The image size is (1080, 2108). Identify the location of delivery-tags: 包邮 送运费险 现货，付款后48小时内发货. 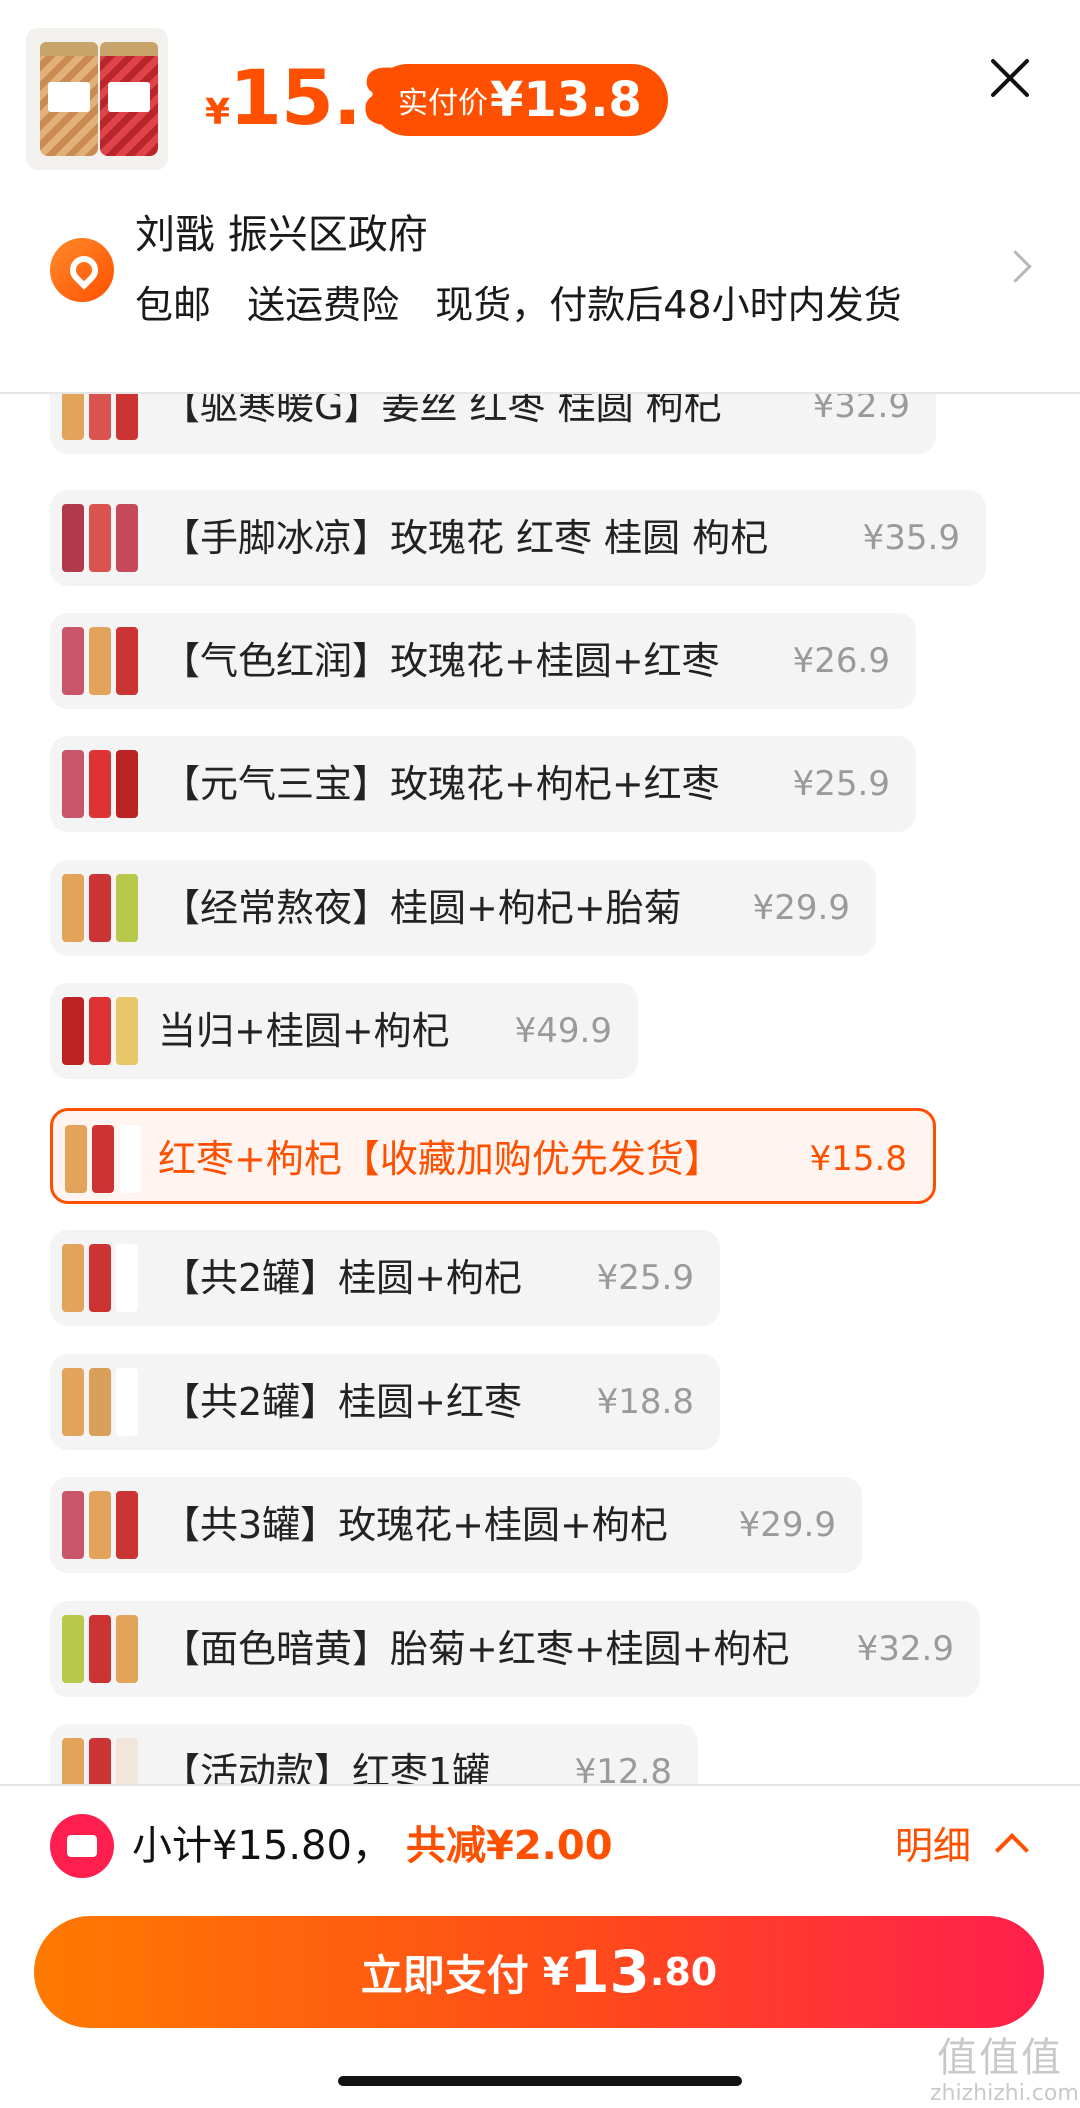
(530, 305).